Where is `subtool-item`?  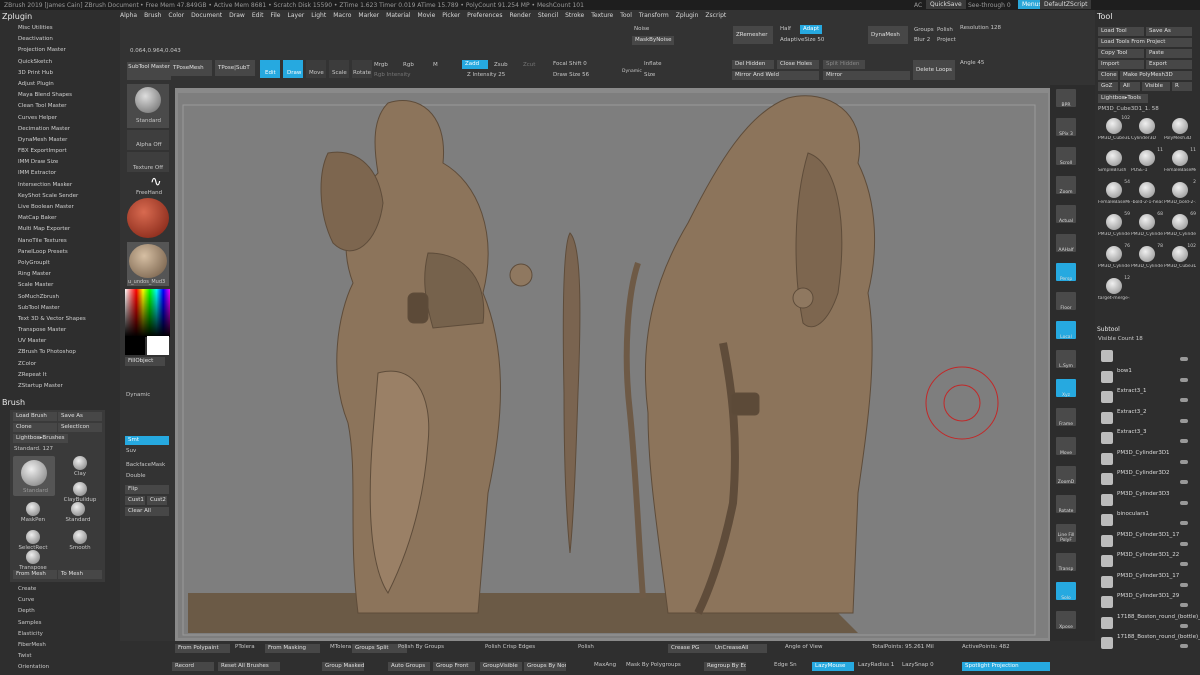
subtool-item is located at coordinates (1145, 357).